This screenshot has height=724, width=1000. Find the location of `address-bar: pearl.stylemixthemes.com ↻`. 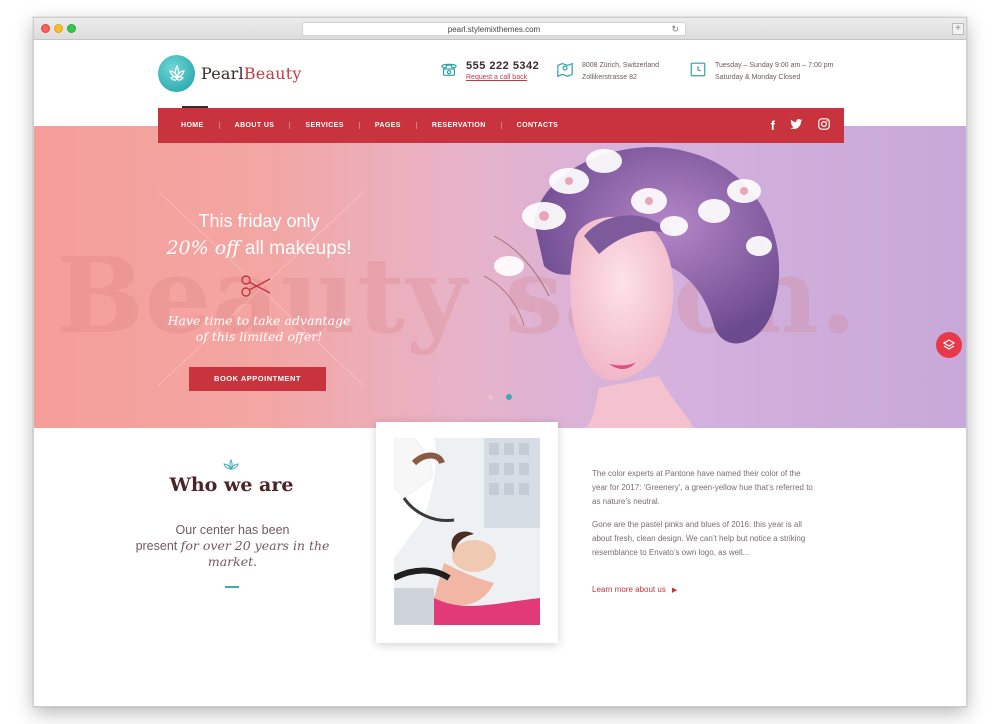

address-bar: pearl.stylemixthemes.com ↻ is located at coordinates (494, 29).